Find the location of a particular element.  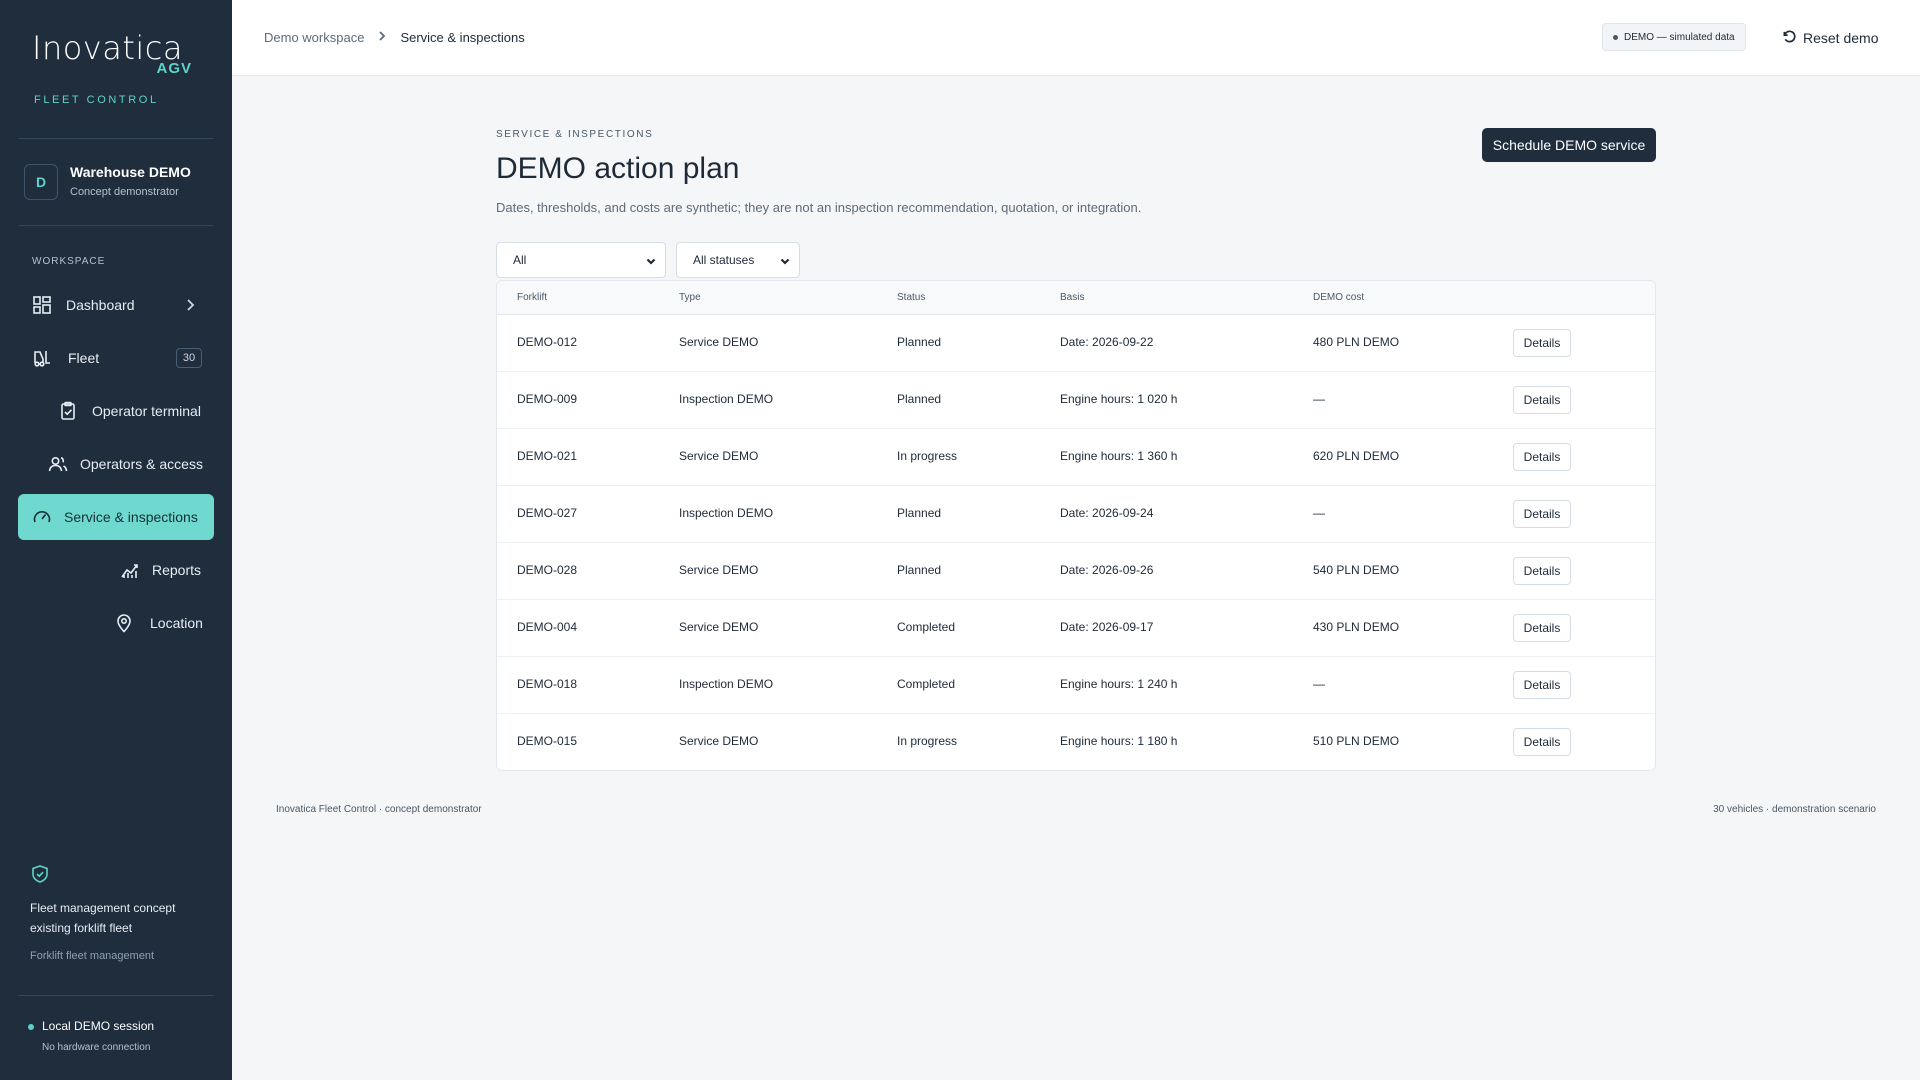

reset-demo-label: Reset demo is located at coordinates (1841, 38).